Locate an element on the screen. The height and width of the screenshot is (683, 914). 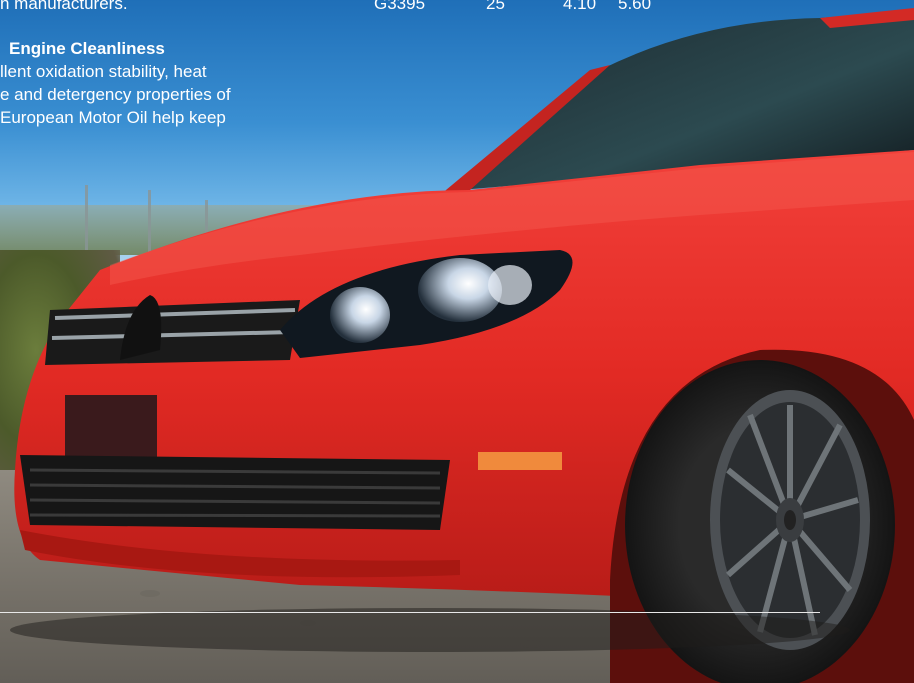
divider-line is located at coordinates (410, 612).